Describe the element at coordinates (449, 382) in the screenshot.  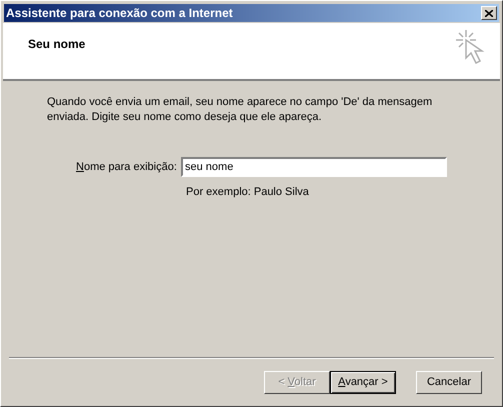
I see `cancel-button: Cancelar` at that location.